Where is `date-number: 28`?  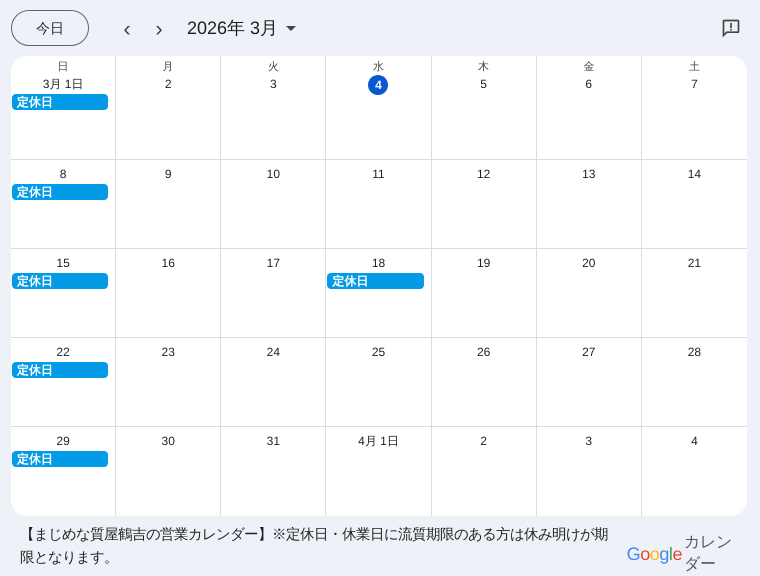
date-number: 28 is located at coordinates (695, 352).